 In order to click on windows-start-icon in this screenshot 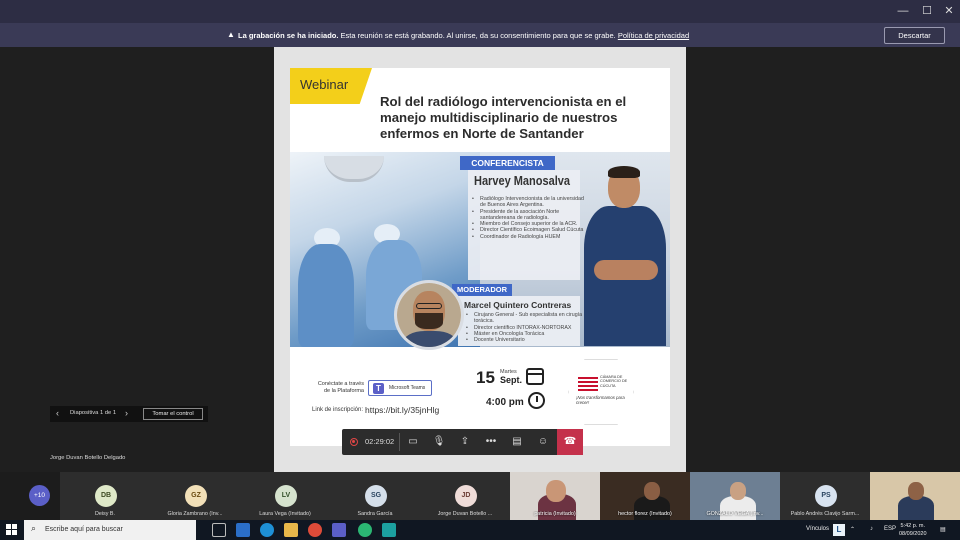, I will do `click(12, 530)`.